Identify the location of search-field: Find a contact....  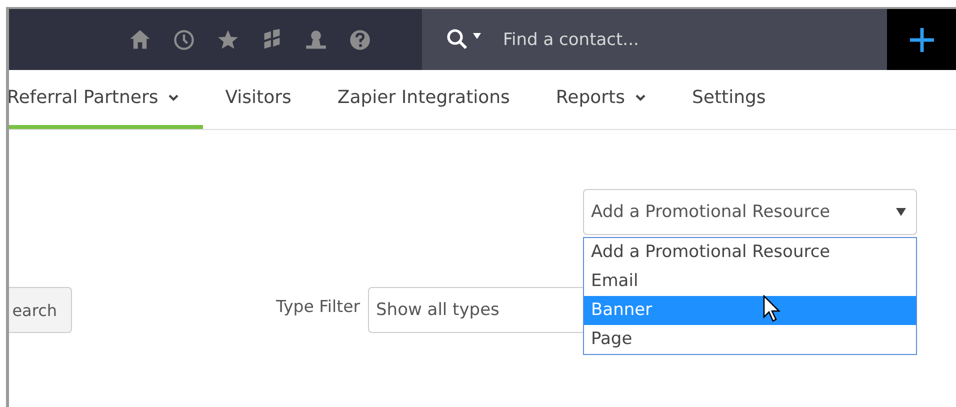
(683, 40).